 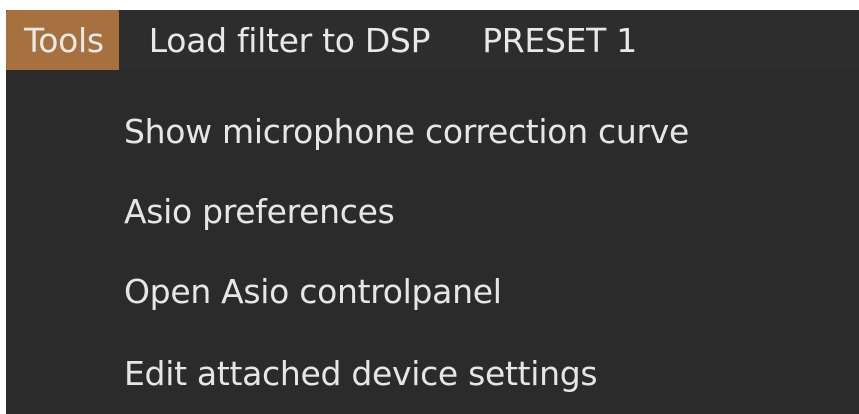 I want to click on menu-tools: Tools, so click(x=62, y=40).